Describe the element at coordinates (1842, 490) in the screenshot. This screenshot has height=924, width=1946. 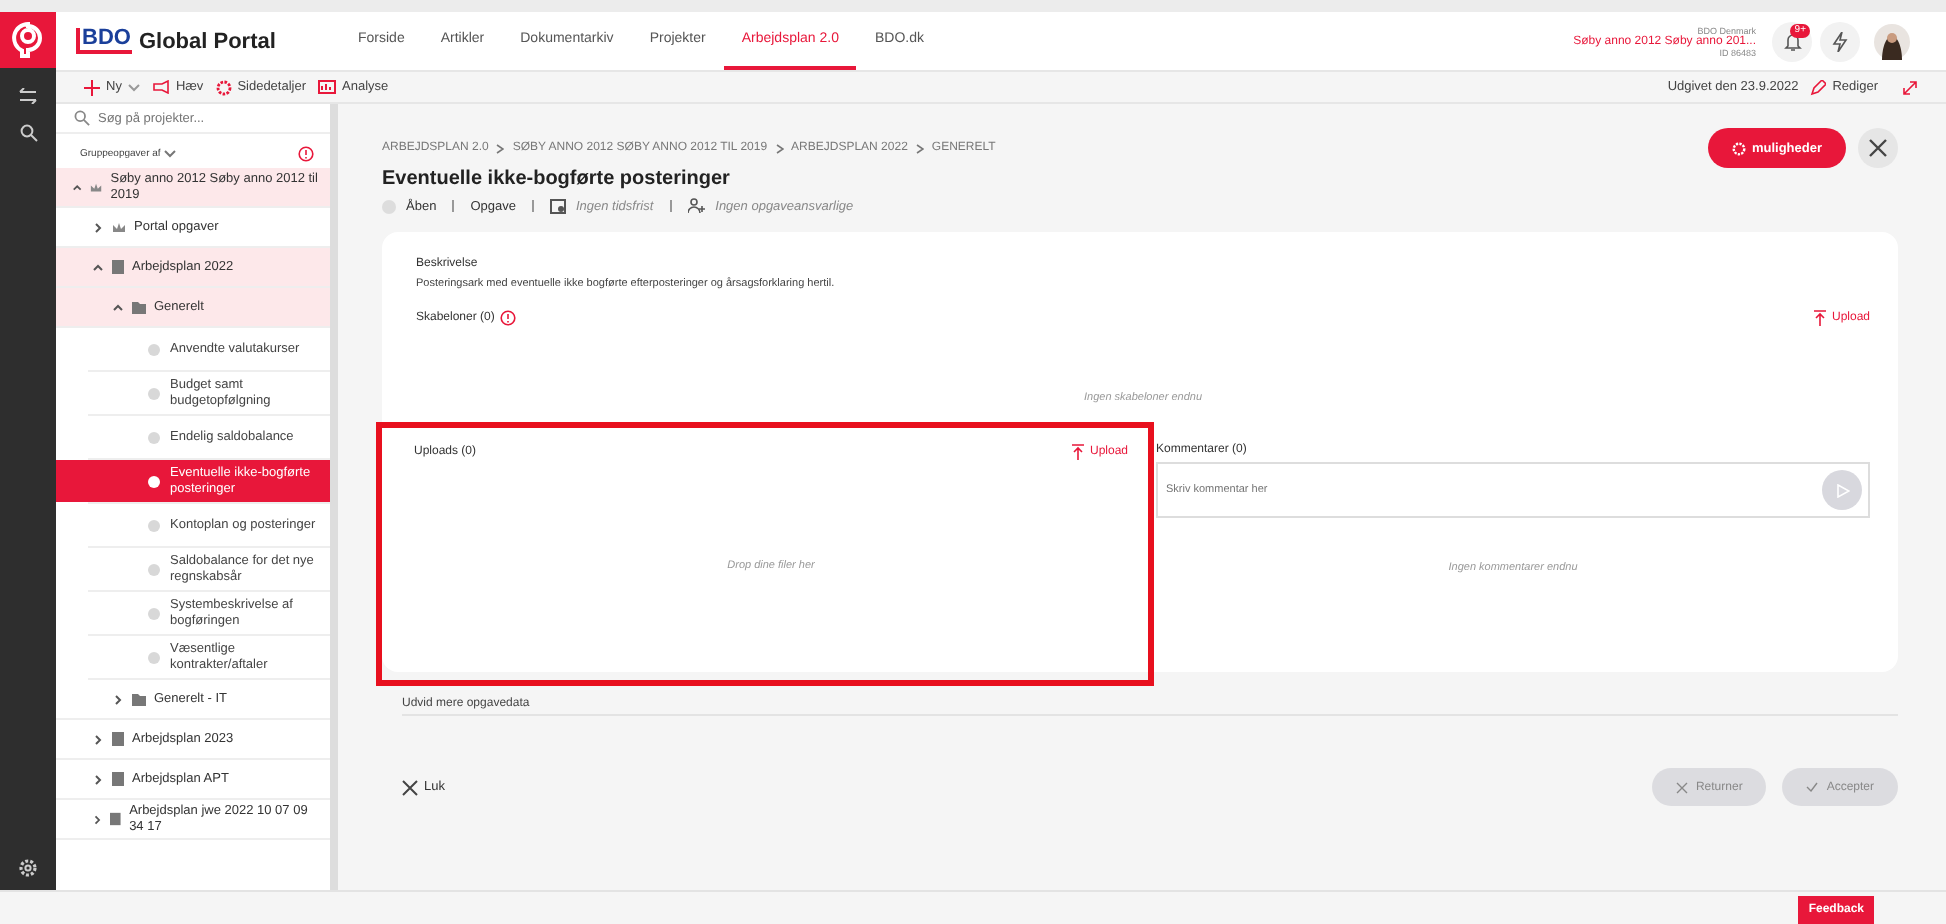
I see `send-icon` at that location.